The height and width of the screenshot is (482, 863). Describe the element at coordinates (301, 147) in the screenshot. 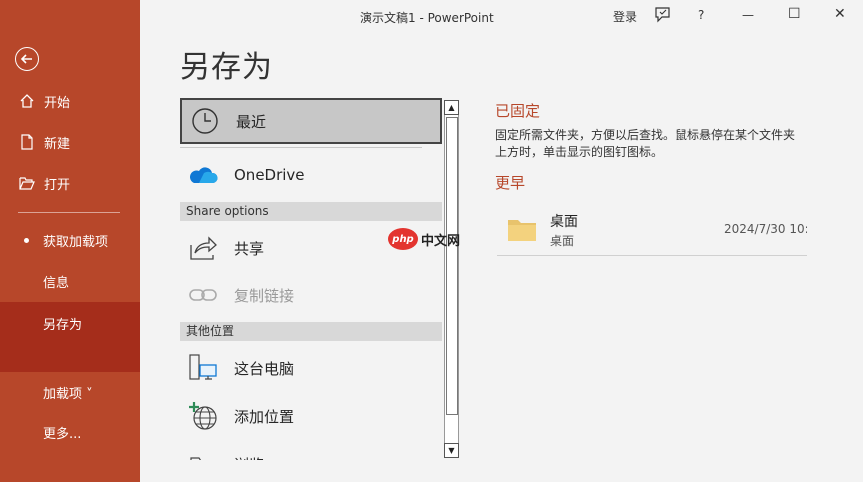

I see `list-separator` at that location.